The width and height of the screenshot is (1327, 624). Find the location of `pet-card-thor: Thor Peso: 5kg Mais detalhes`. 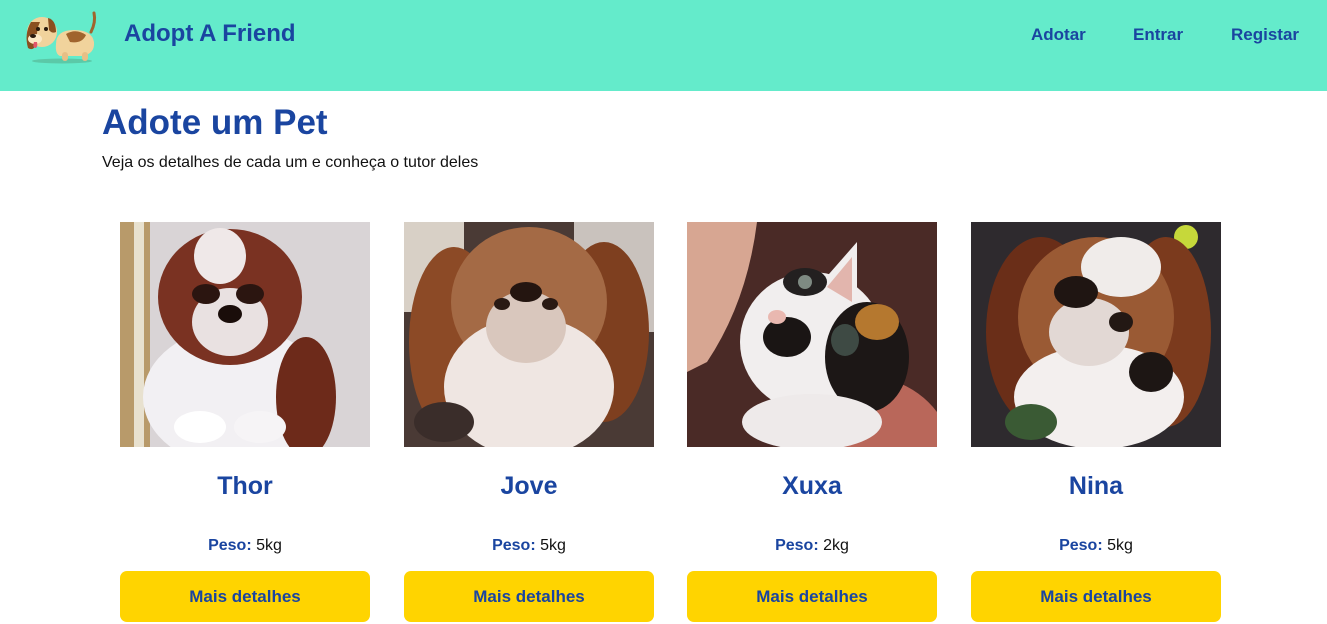

pet-card-thor: Thor Peso: 5kg Mais detalhes is located at coordinates (245, 423).